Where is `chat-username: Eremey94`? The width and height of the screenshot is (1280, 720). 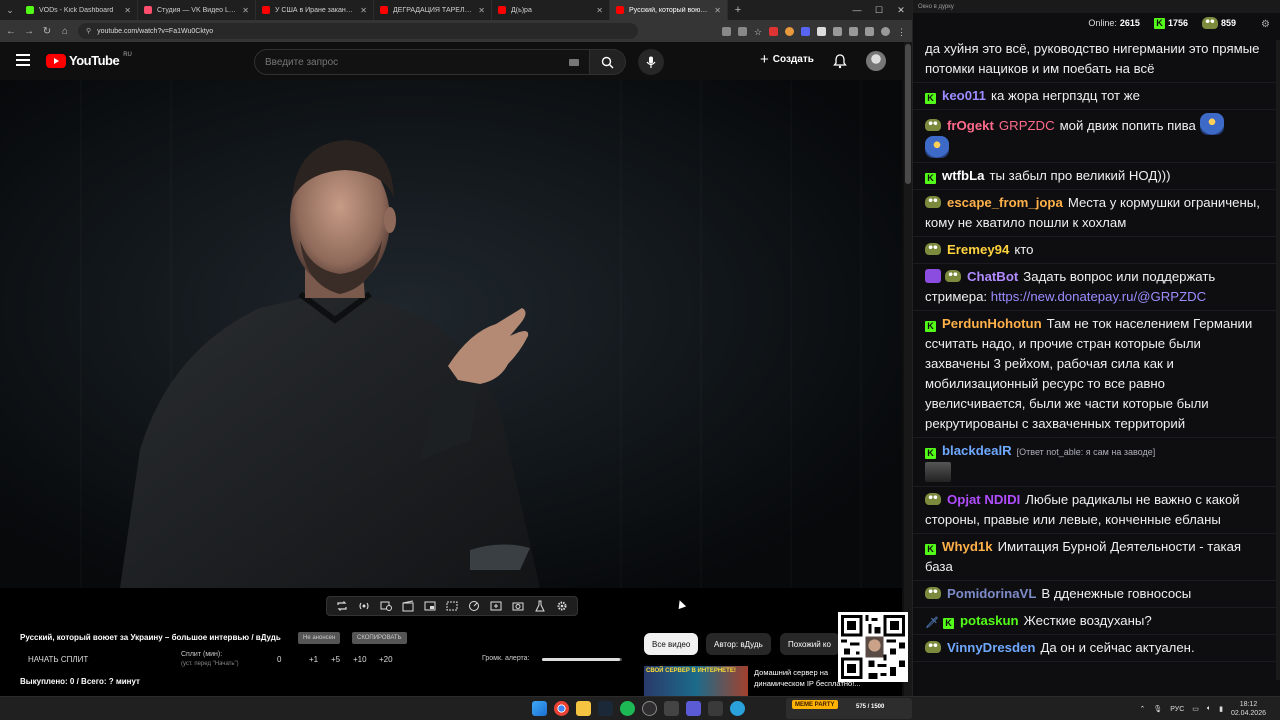 chat-username: Eremey94 is located at coordinates (978, 249).